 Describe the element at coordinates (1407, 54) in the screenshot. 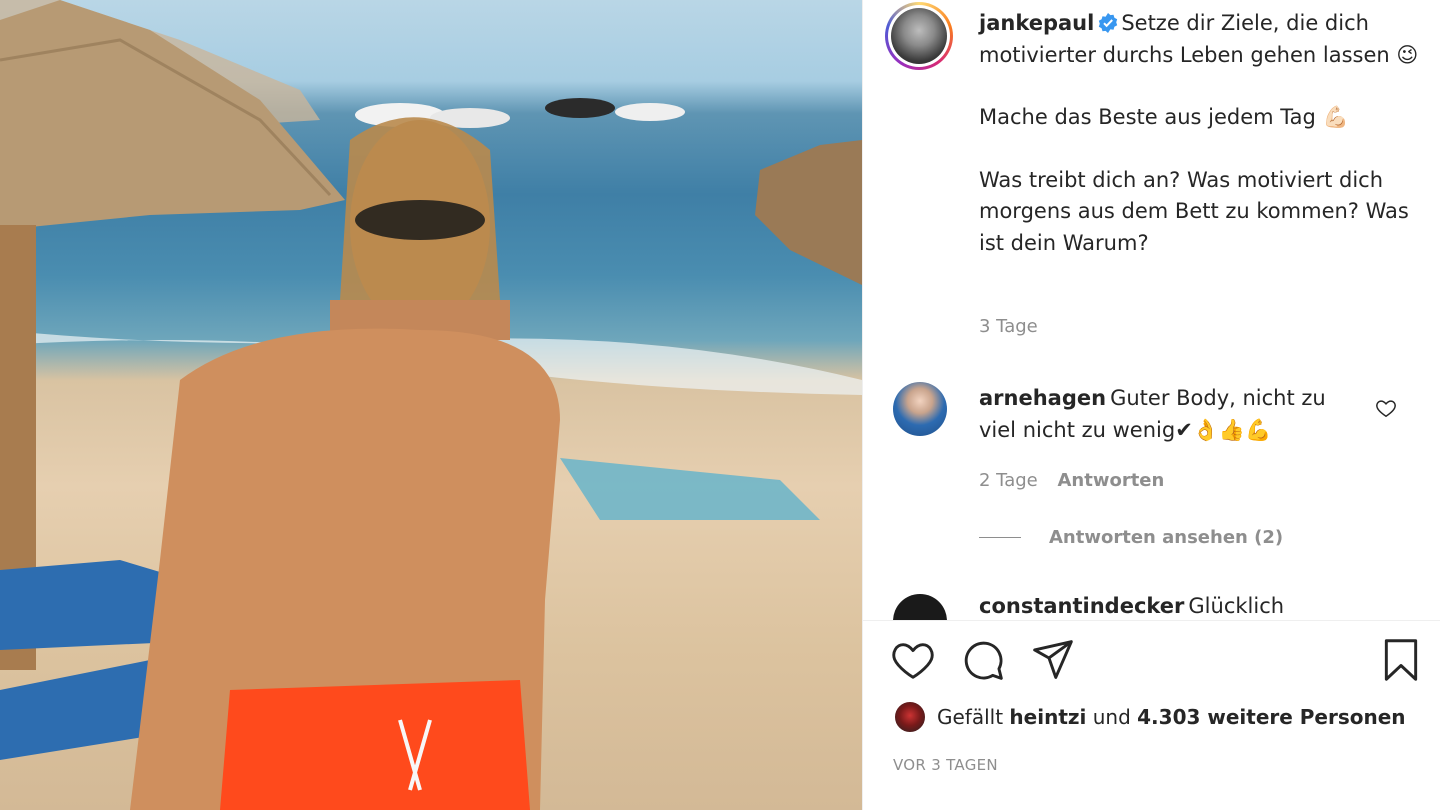

I see `caption-emoji: 😉` at that location.